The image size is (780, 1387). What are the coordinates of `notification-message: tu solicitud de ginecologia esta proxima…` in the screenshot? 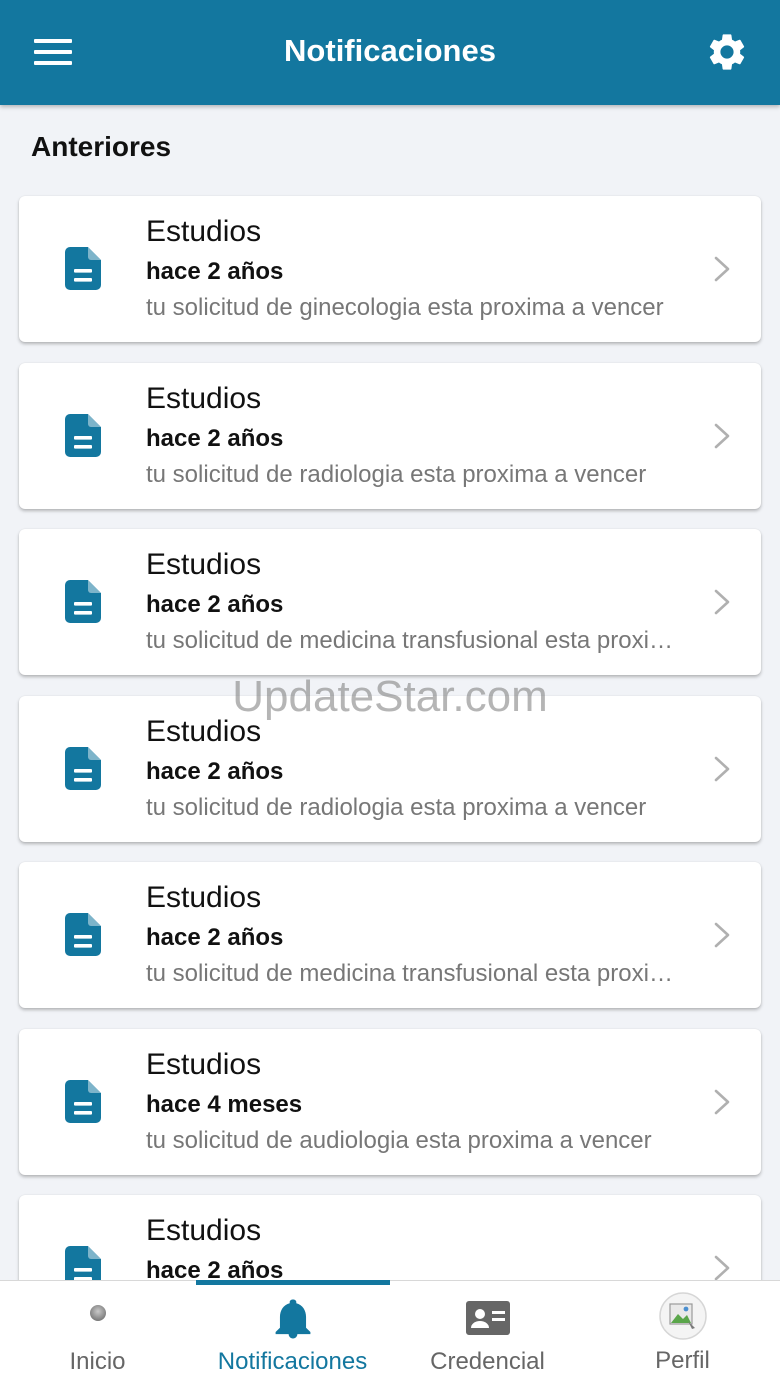 It's located at (405, 307).